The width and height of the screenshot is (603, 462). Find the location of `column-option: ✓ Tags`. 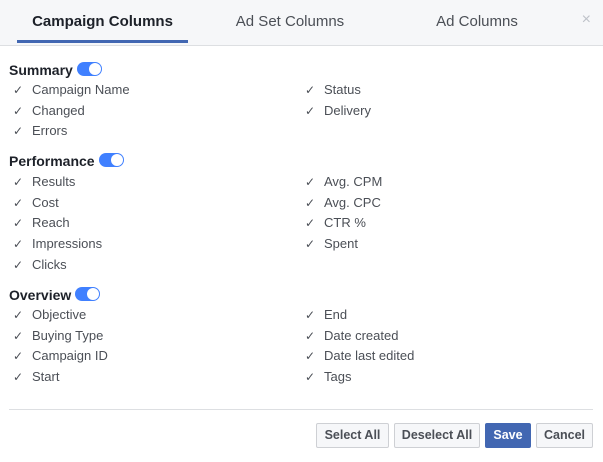

column-option: ✓ Tags is located at coordinates (327, 377).